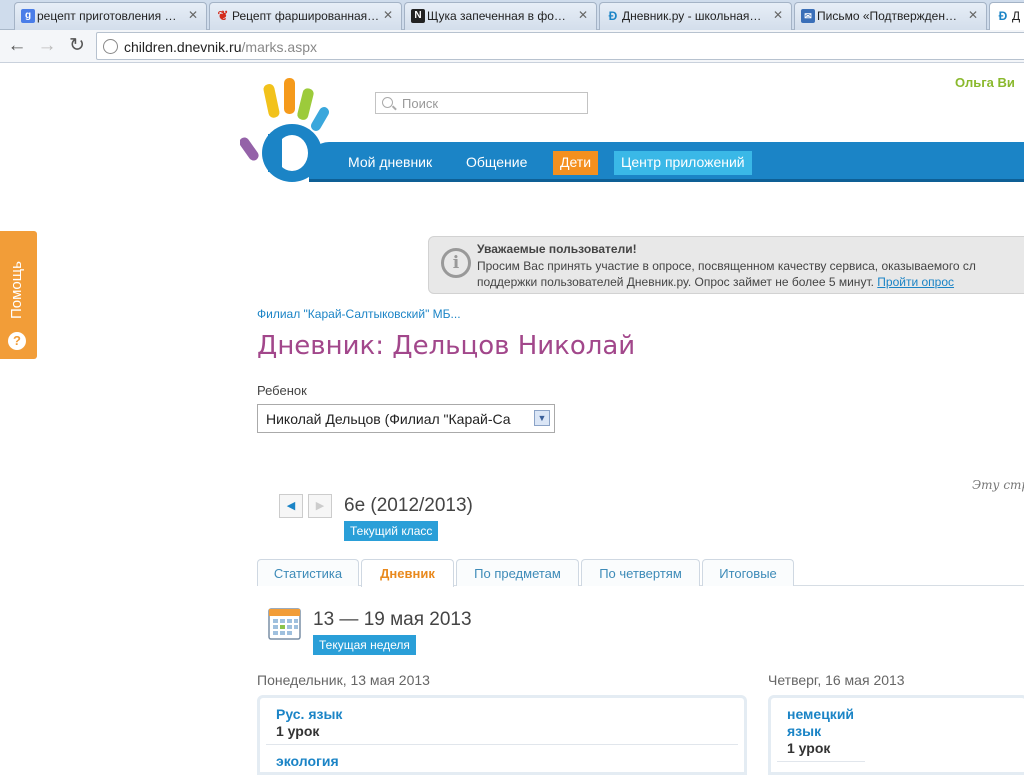  I want to click on week-range: 13 — 19 мая 2013, so click(392, 619).